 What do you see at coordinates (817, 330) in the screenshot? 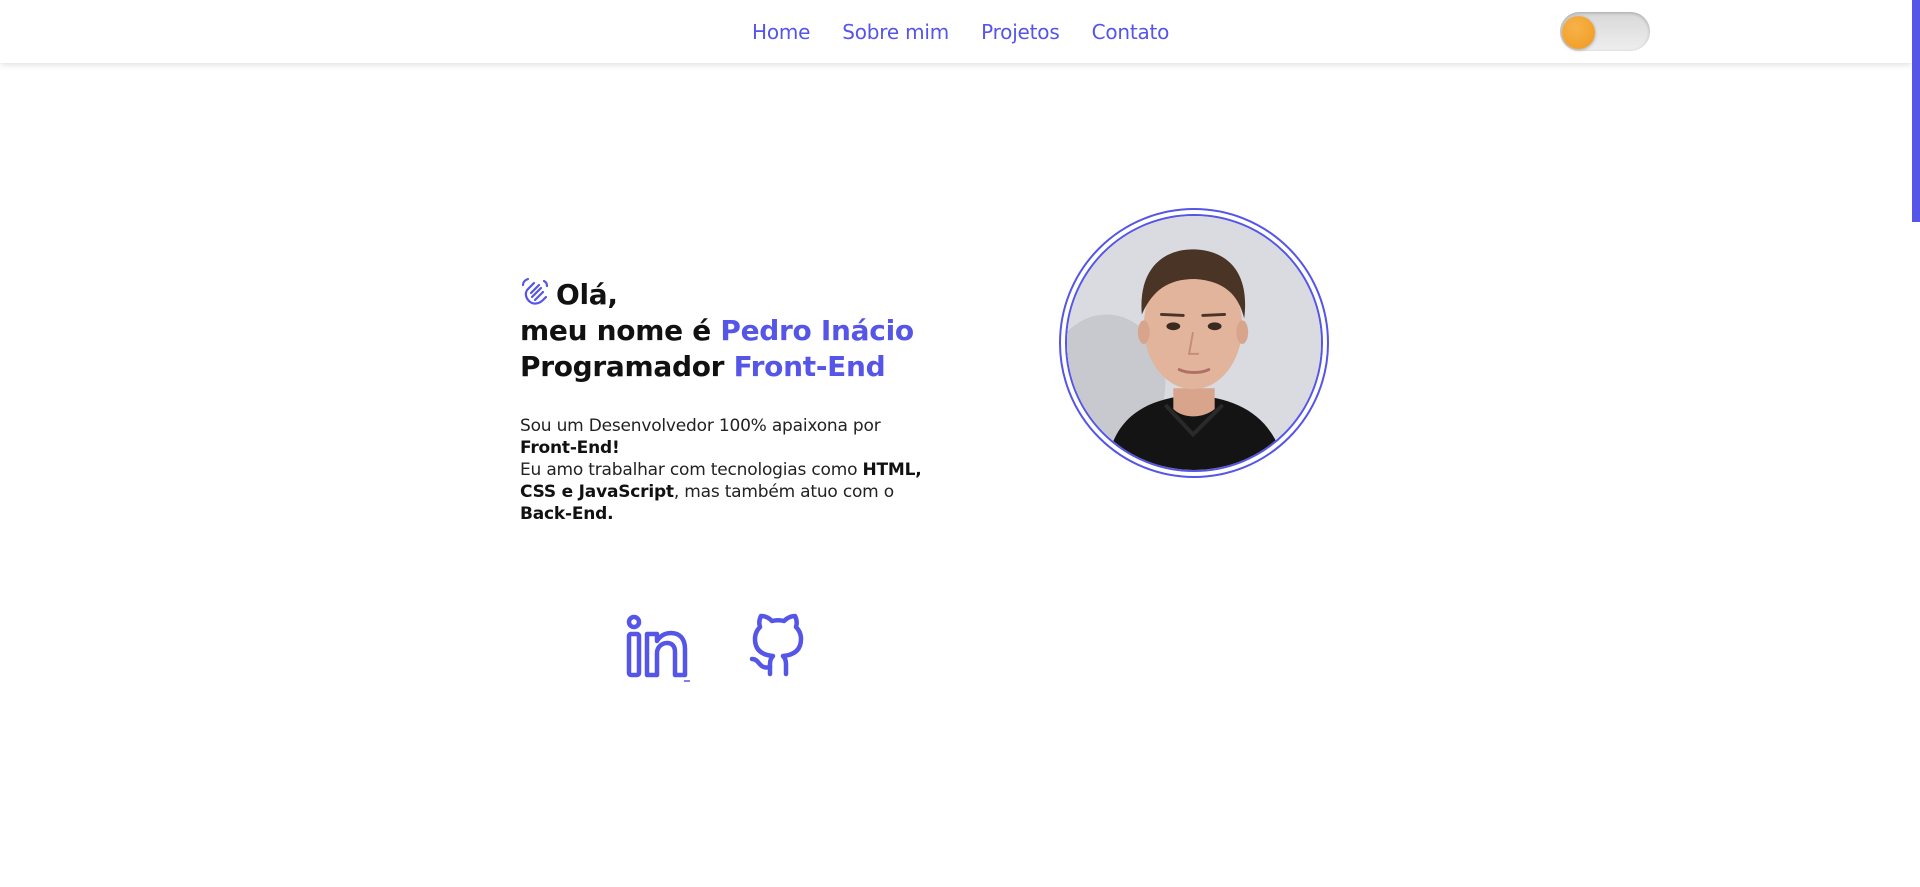
I see `developer-name: Pedro Inácio` at bounding box center [817, 330].